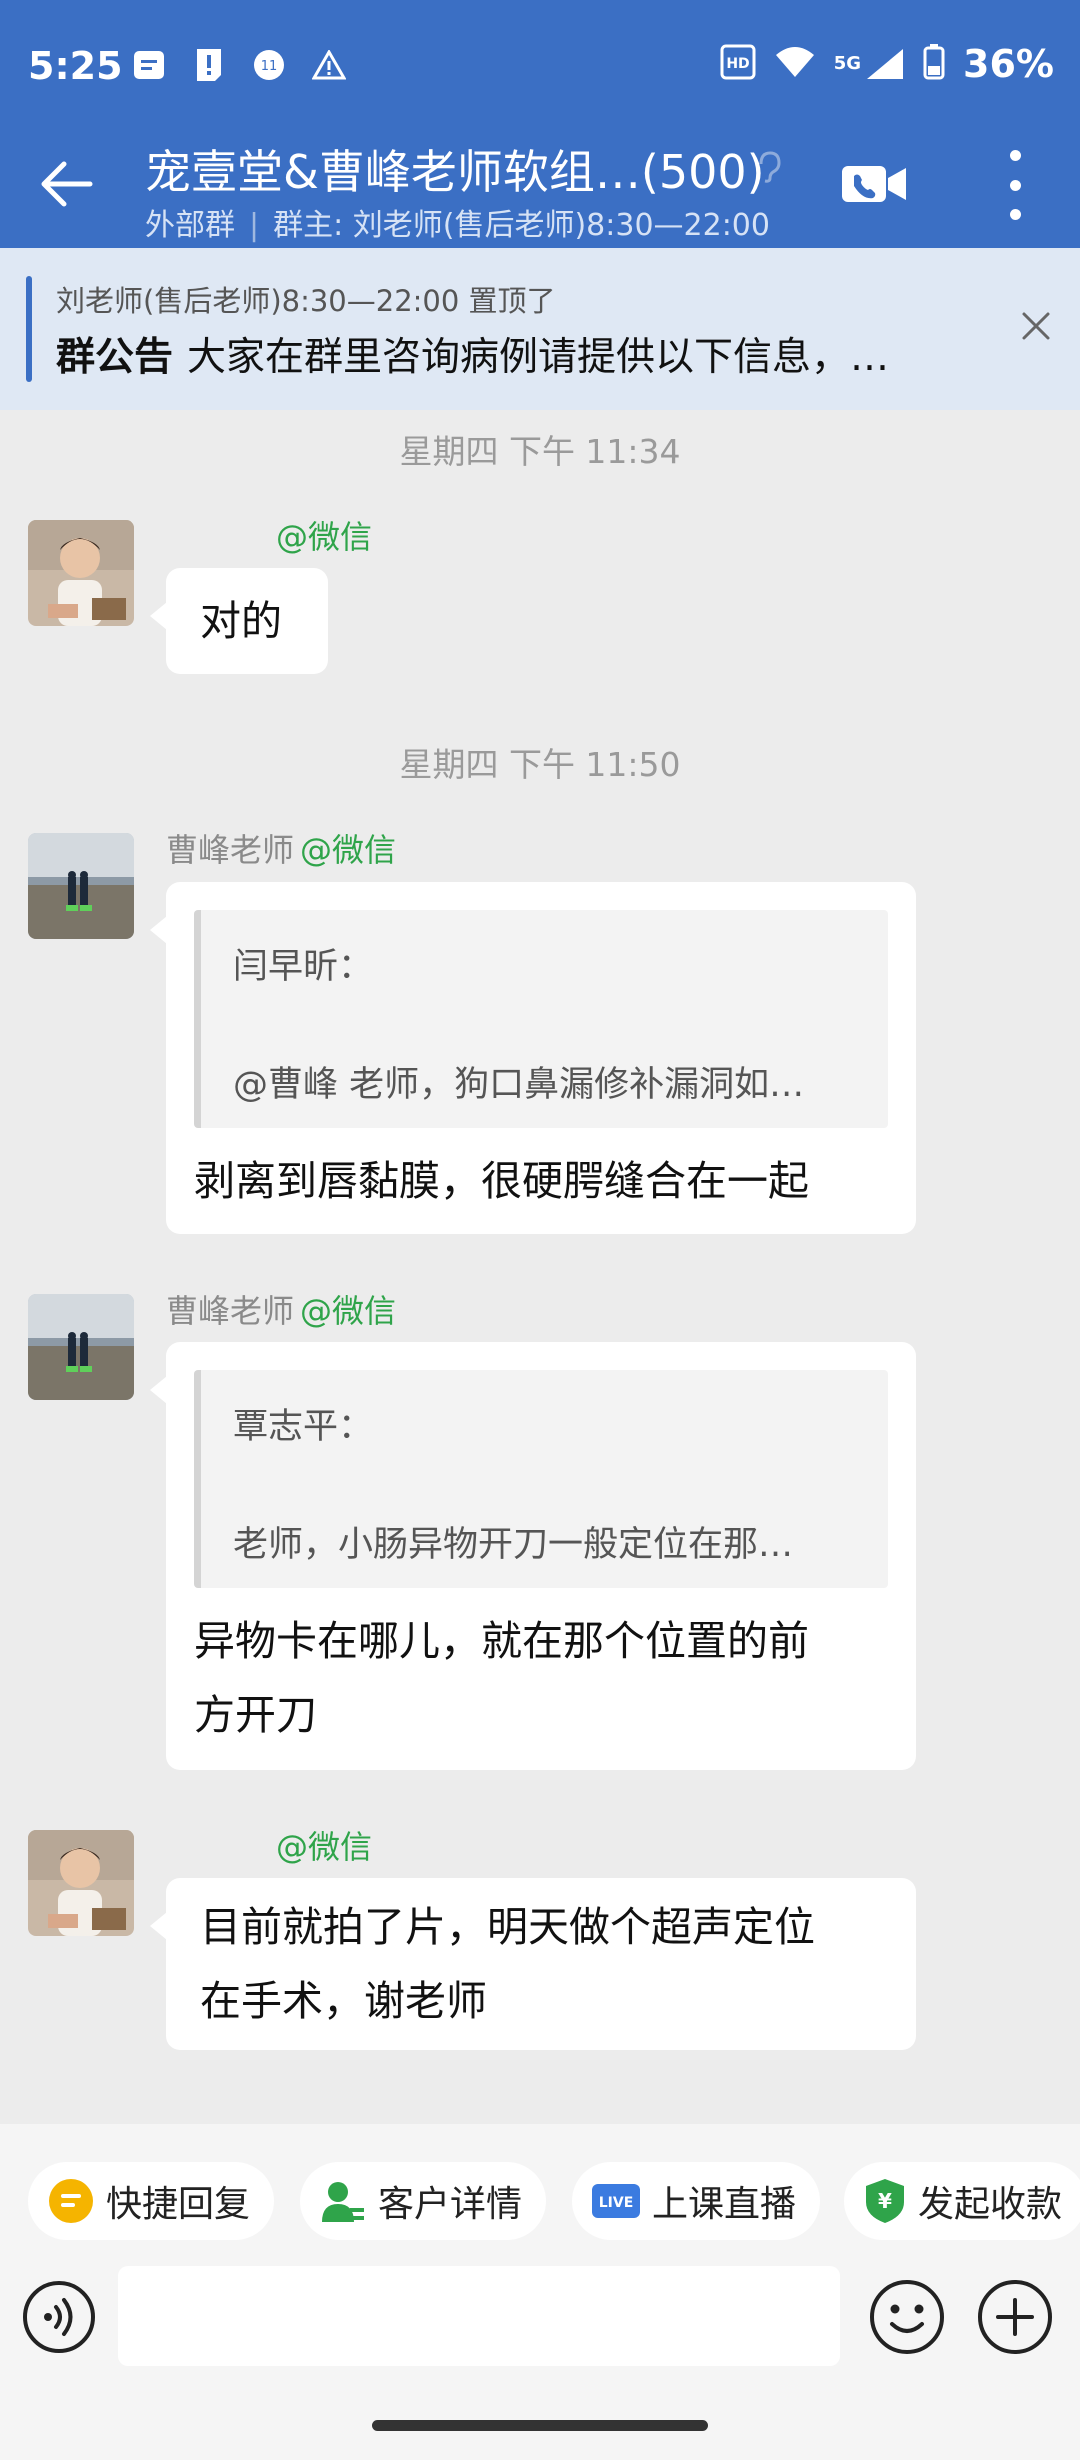 This screenshot has height=2460, width=1080. Describe the element at coordinates (343, 2001) in the screenshot. I see `message-text-line: 在手术，谢老师` at that location.